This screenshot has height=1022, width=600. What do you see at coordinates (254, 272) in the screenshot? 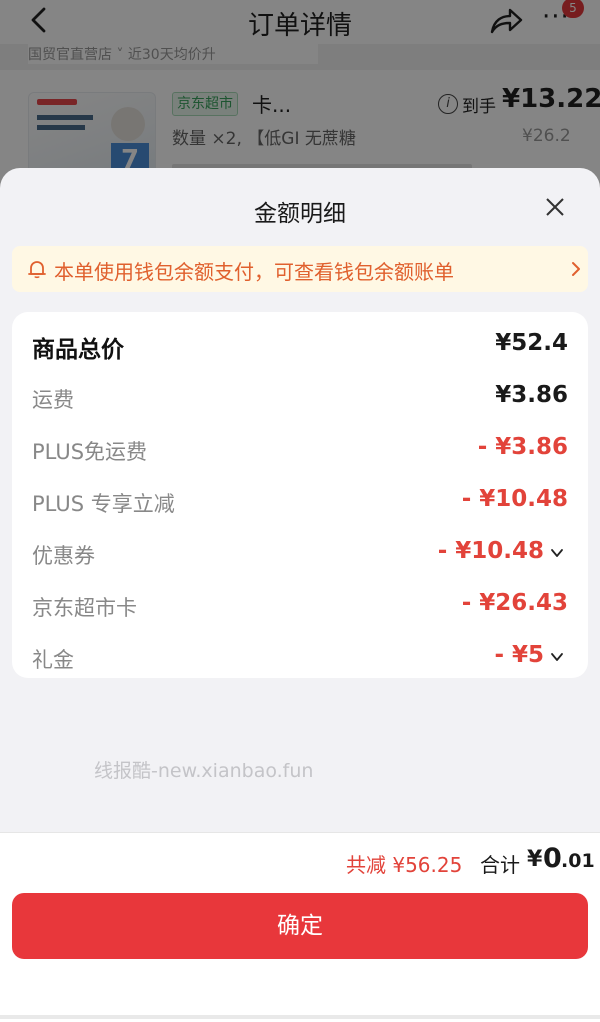
I see `notice-text: 本单使用钱包余额支付，可查看钱包余额账单` at bounding box center [254, 272].